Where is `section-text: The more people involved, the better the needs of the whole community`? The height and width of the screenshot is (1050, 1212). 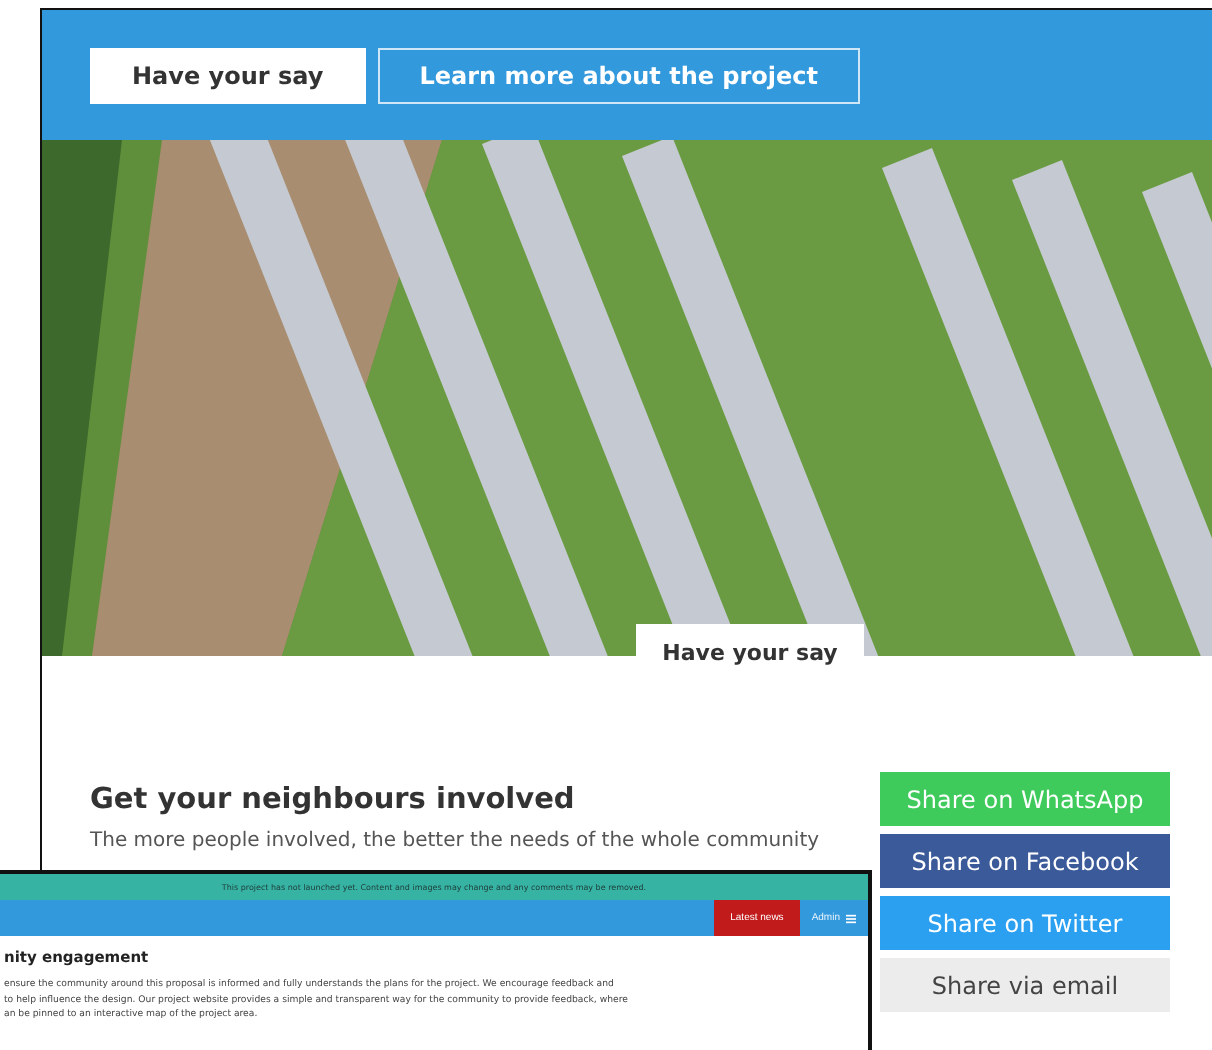 section-text: The more people involved, the better the needs of the whole community is located at coordinates (455, 842).